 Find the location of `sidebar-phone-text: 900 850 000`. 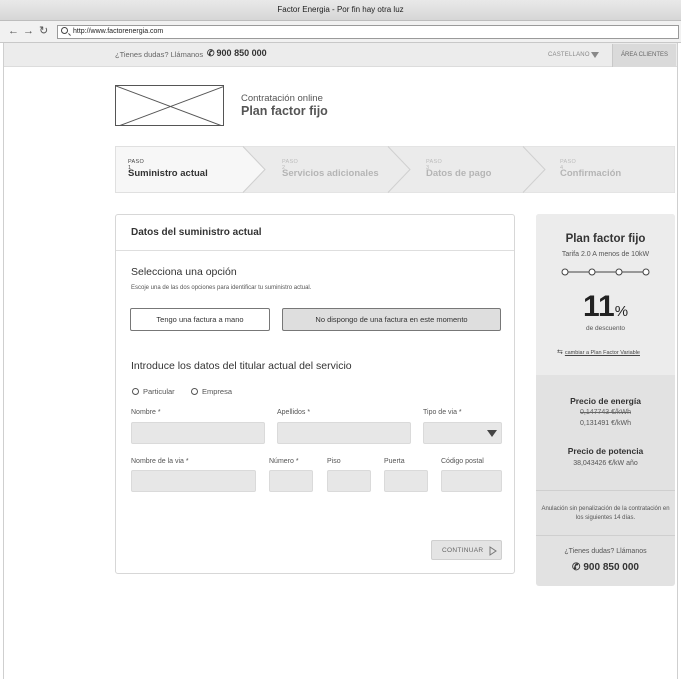

sidebar-phone-text: 900 850 000 is located at coordinates (611, 567).